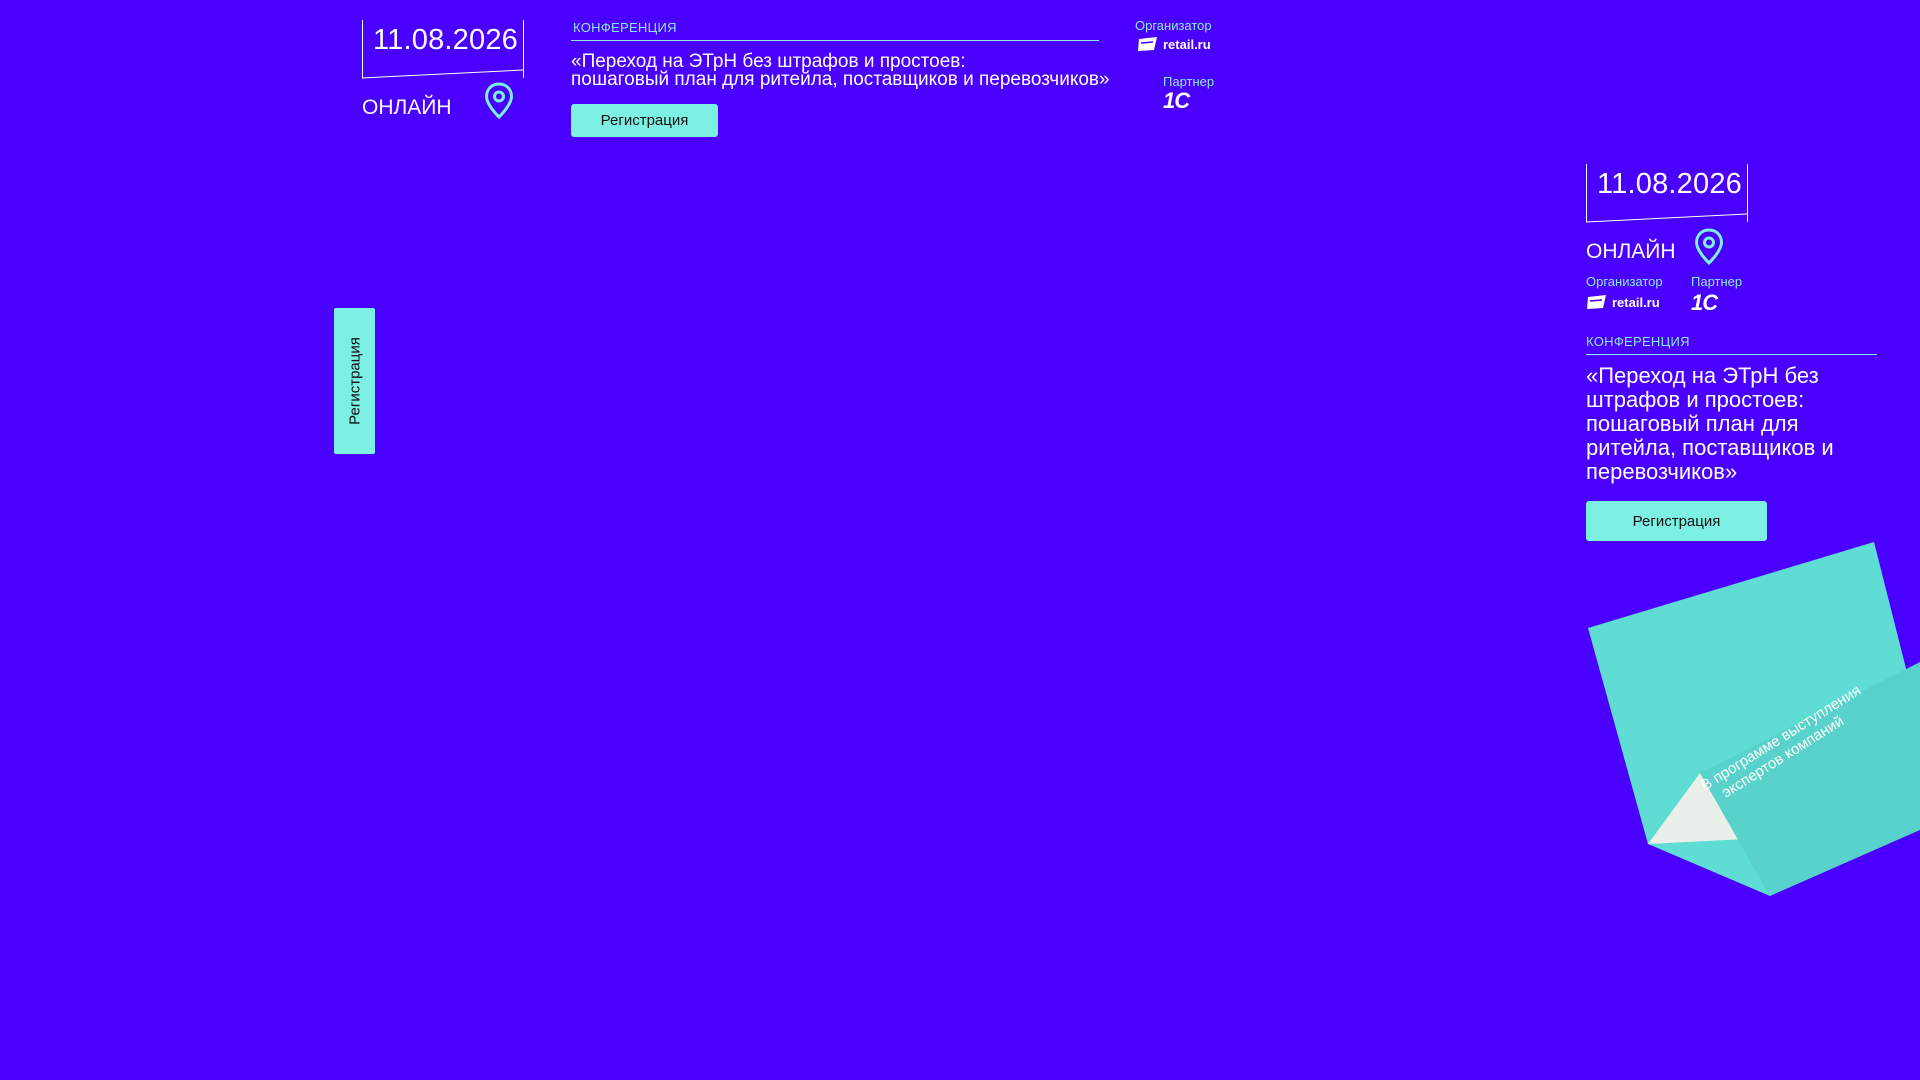  What do you see at coordinates (835, 40) in the screenshot?
I see `top-category-divider` at bounding box center [835, 40].